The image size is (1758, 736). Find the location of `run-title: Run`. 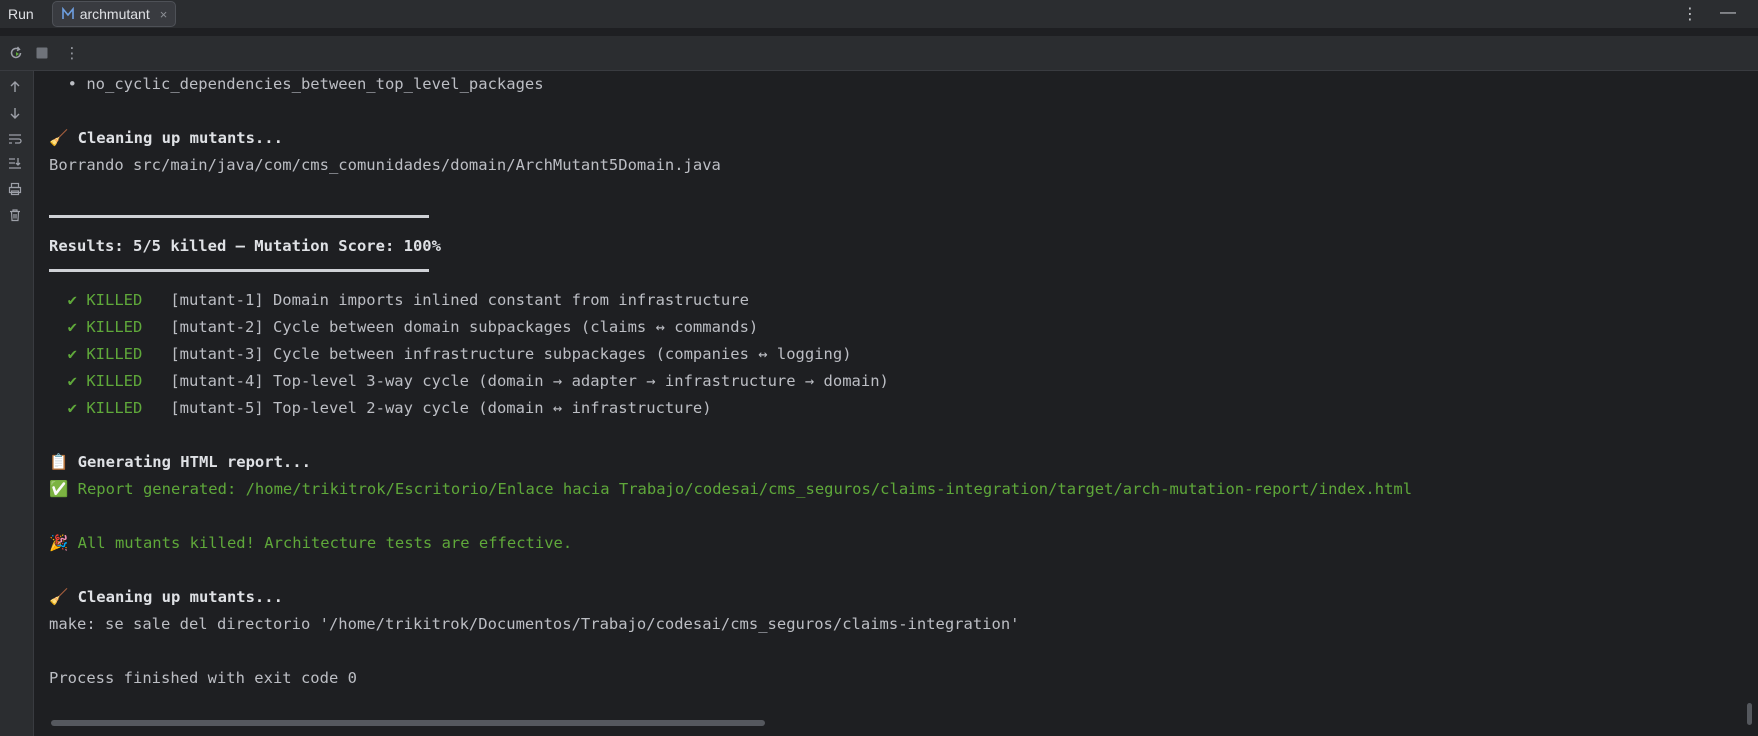

run-title: Run is located at coordinates (21, 14).